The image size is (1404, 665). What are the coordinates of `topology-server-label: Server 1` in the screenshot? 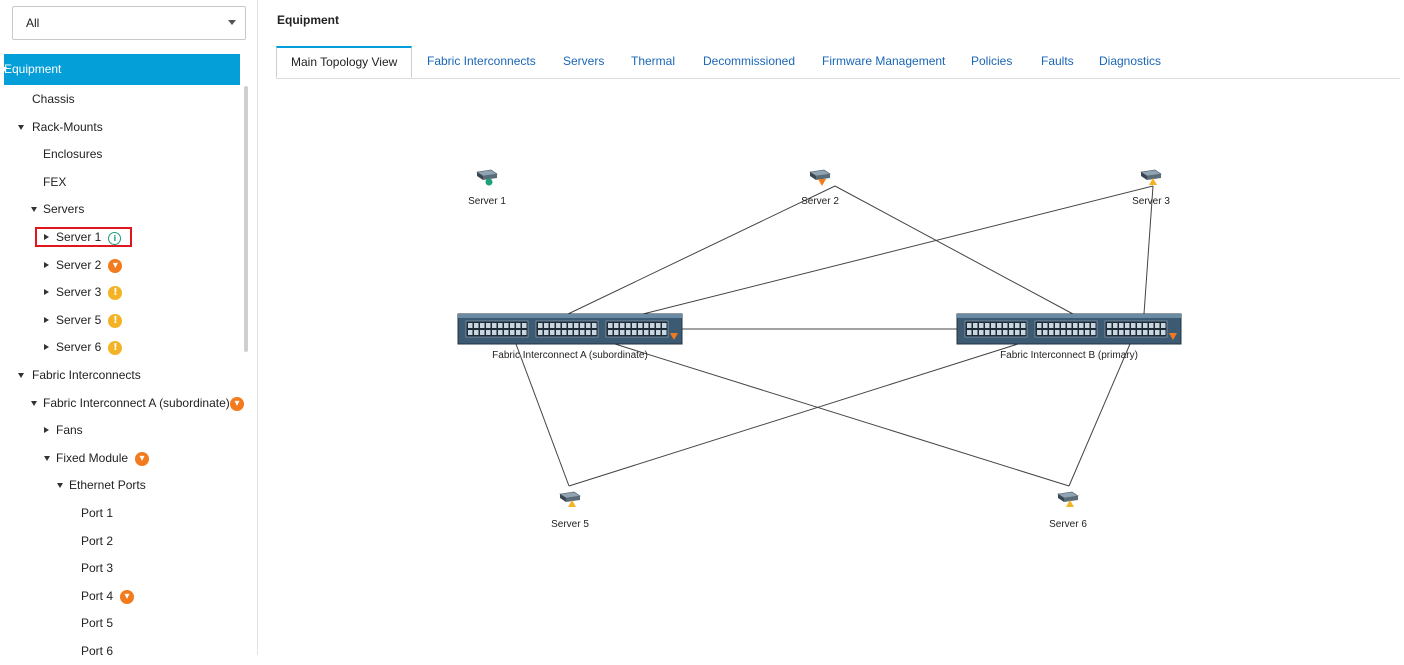 It's located at (487, 201).